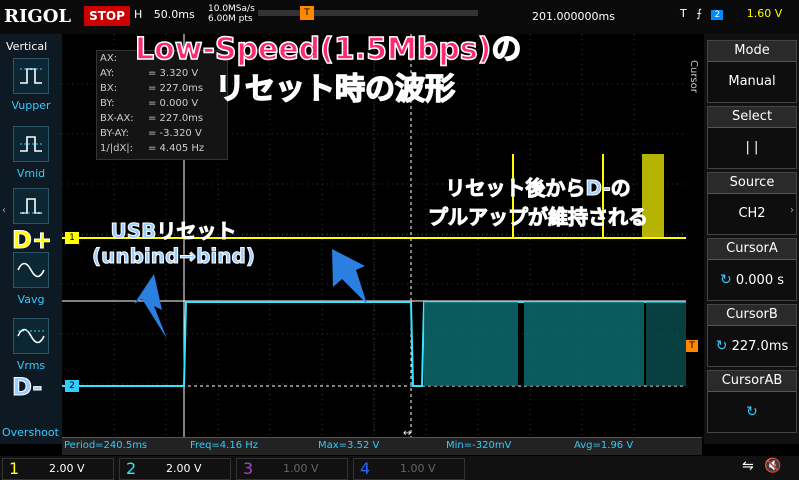 This screenshot has height=480, width=799. What do you see at coordinates (349, 445) in the screenshot?
I see `max-measure: Max=3.52 V` at bounding box center [349, 445].